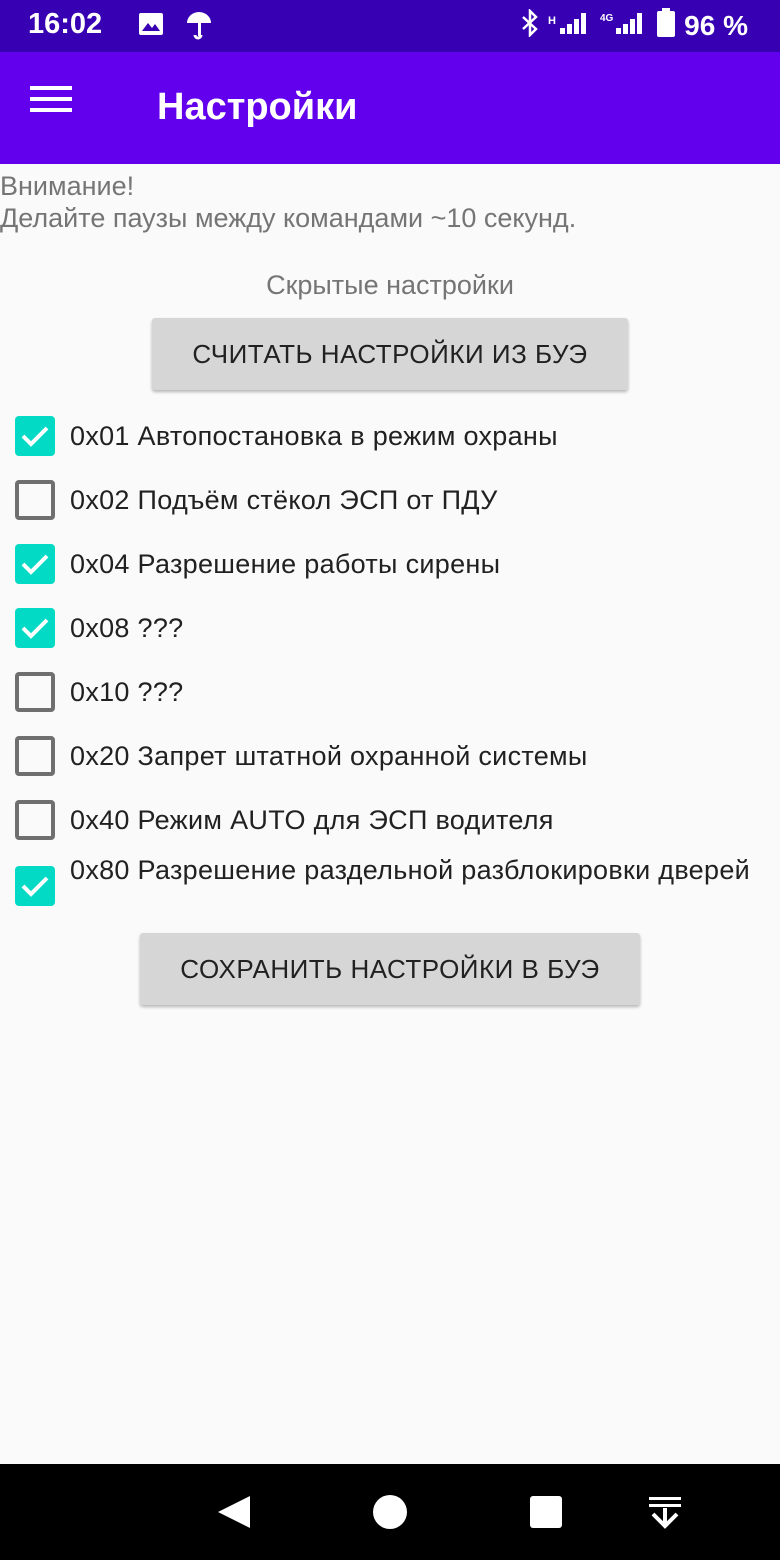 The image size is (780, 1560). Describe the element at coordinates (607, 18) in the screenshot. I see `svg-text: 4G` at that location.